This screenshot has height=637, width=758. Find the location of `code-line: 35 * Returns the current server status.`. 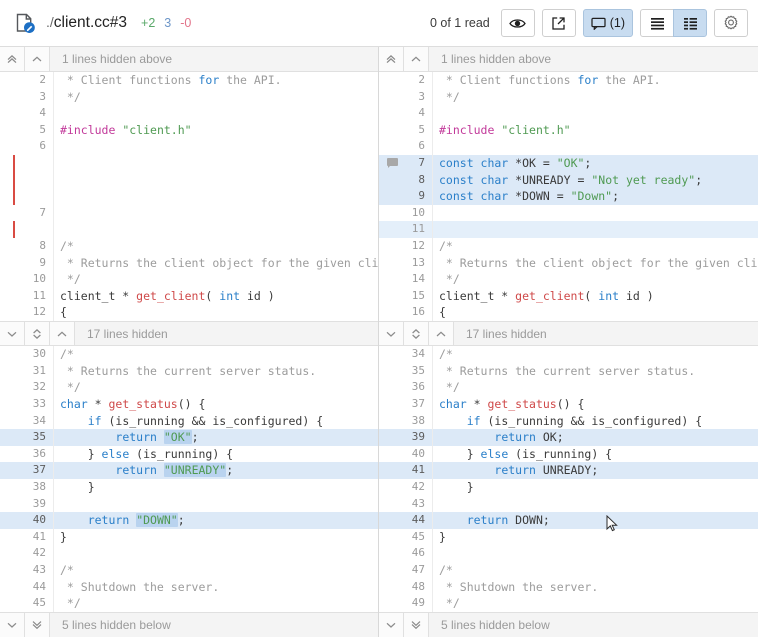

code-line: 35 * Returns the current server status. is located at coordinates (568, 371).